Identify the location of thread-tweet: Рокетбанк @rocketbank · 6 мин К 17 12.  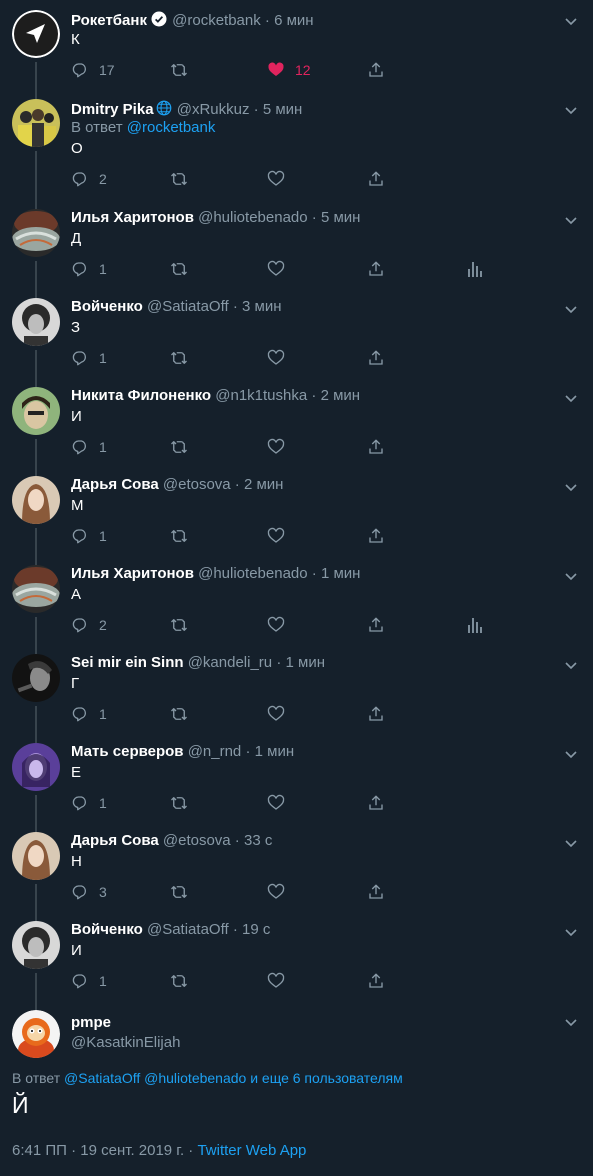
(296, 49).